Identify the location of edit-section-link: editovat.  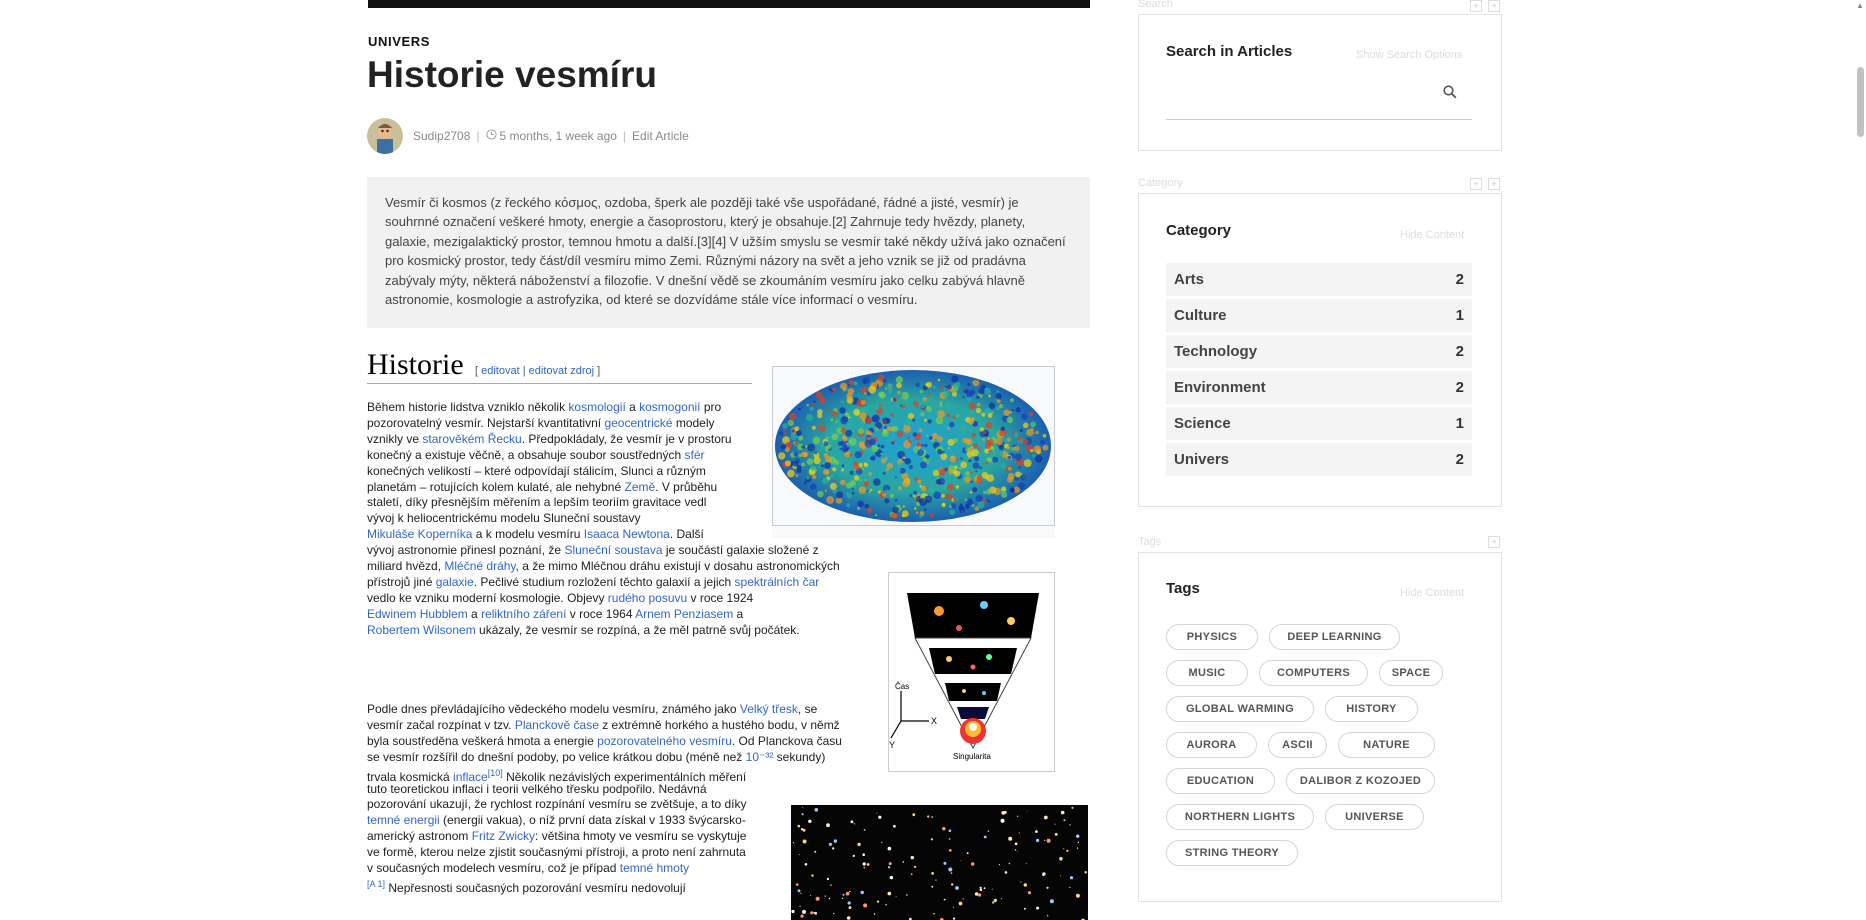
(500, 371).